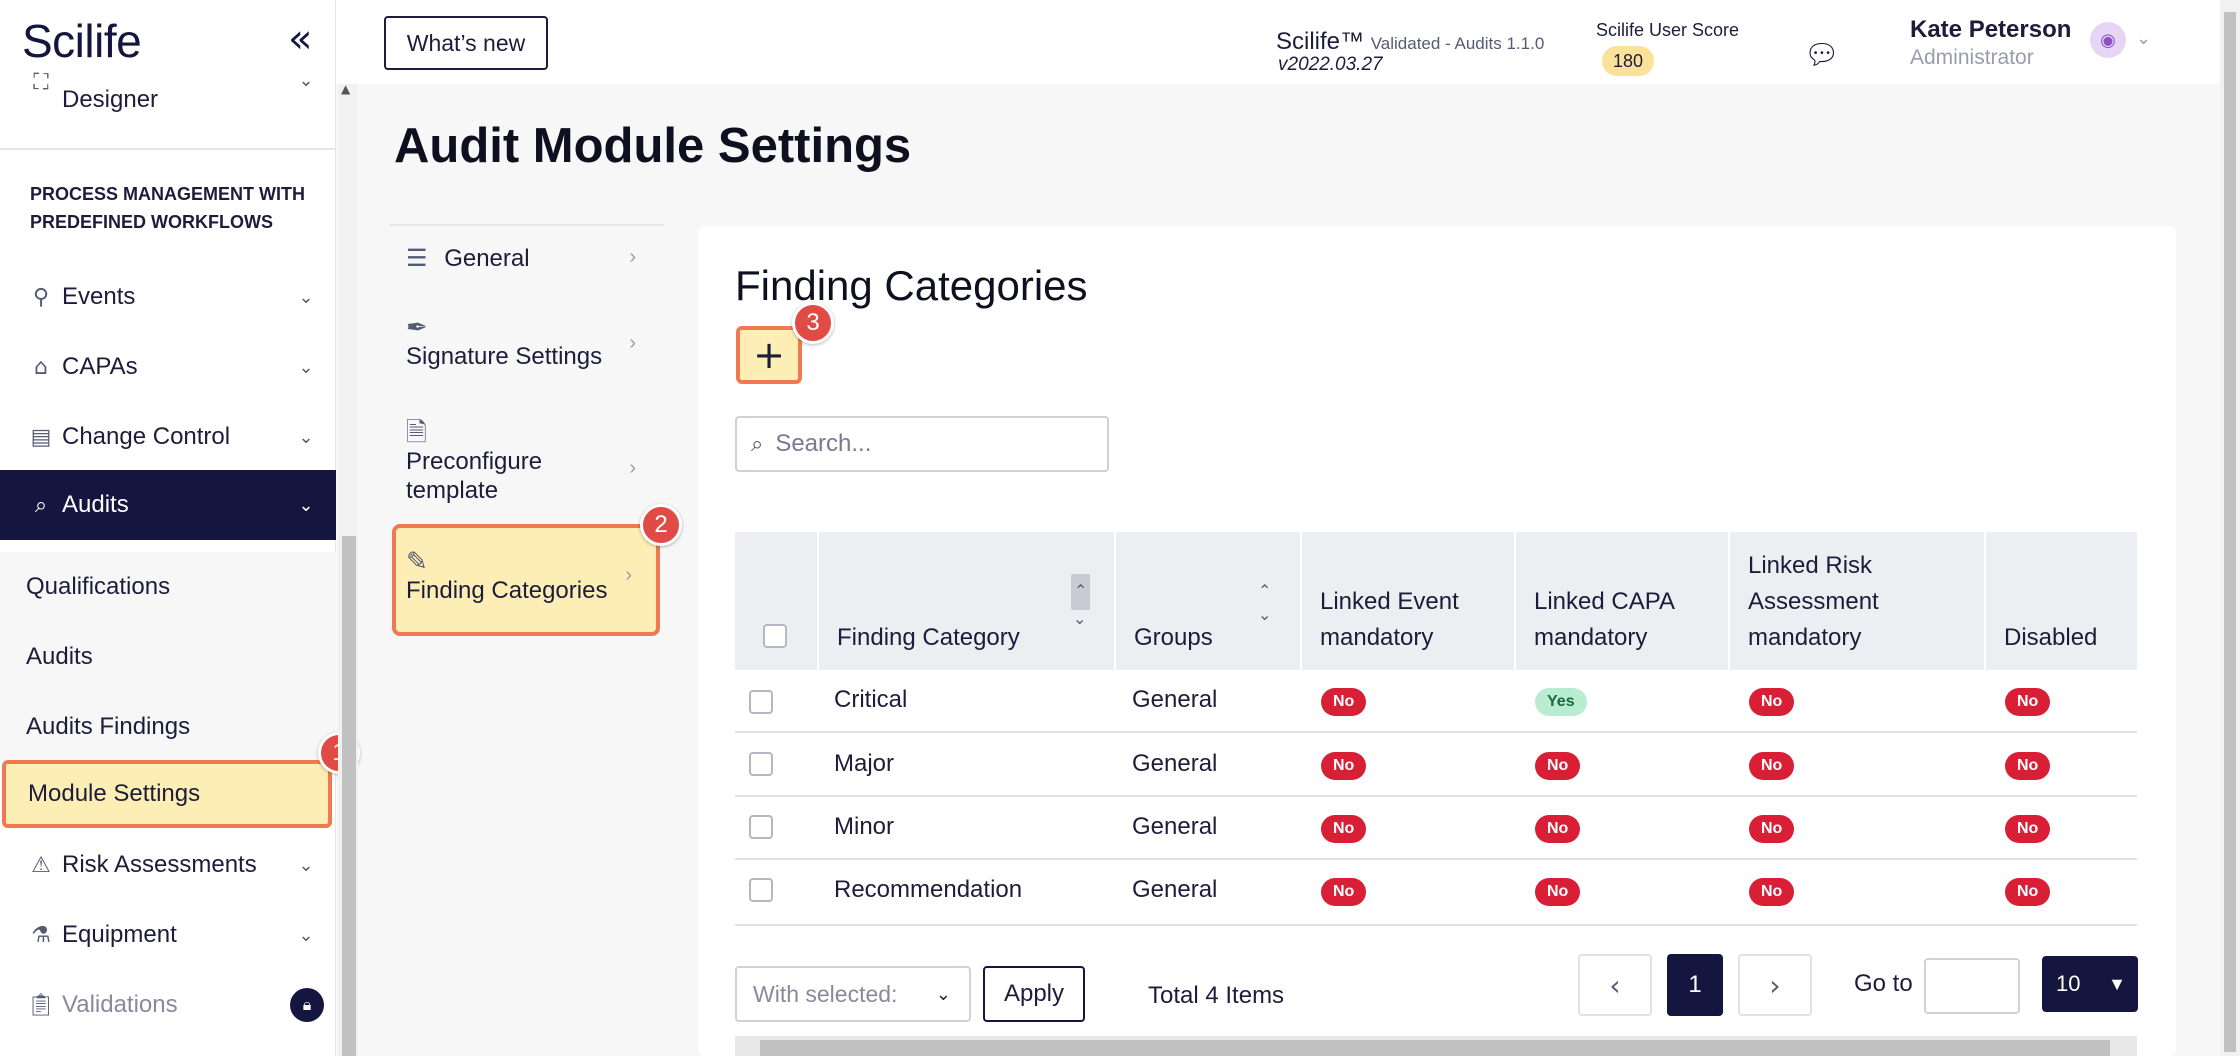 The image size is (2240, 1056). What do you see at coordinates (119, 934) in the screenshot?
I see `sidebar-item-label: Equipment` at bounding box center [119, 934].